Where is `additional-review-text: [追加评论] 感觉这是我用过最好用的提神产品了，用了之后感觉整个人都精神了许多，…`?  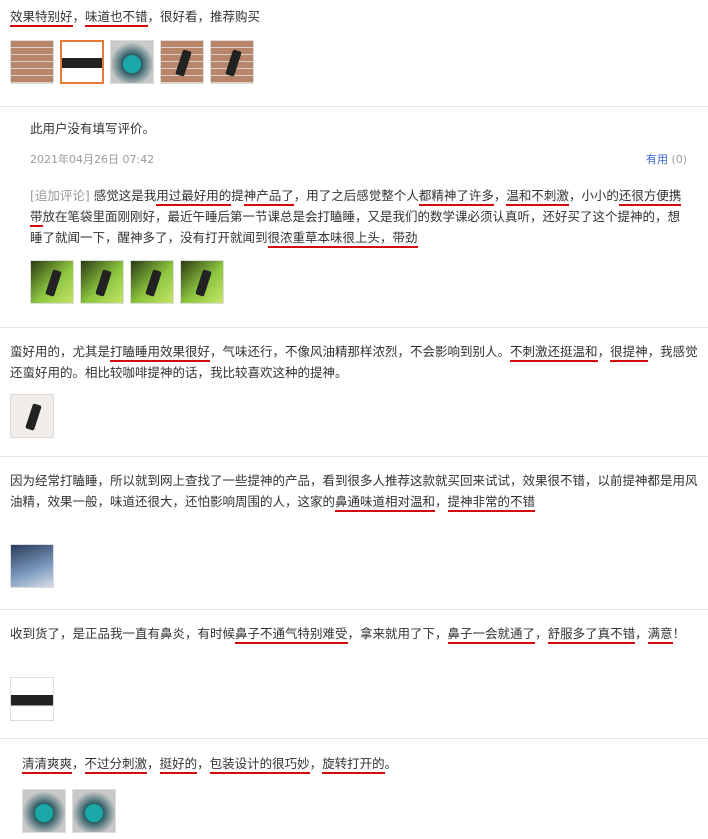 additional-review-text: [追加评论] 感觉这是我用过最好用的提神产品了，用了之后感觉整个人都精神了许多，… is located at coordinates (360, 216).